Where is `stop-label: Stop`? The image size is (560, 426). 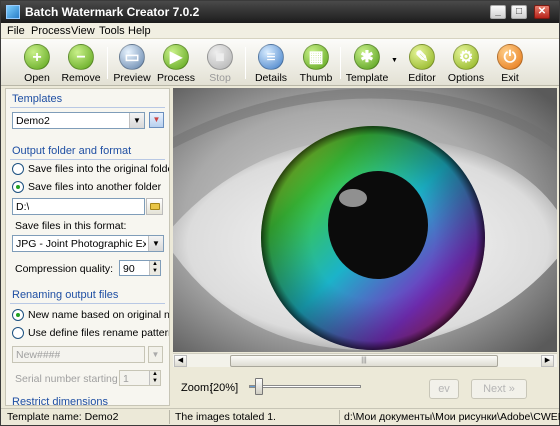
stop-label: Stop is located at coordinates (220, 78).